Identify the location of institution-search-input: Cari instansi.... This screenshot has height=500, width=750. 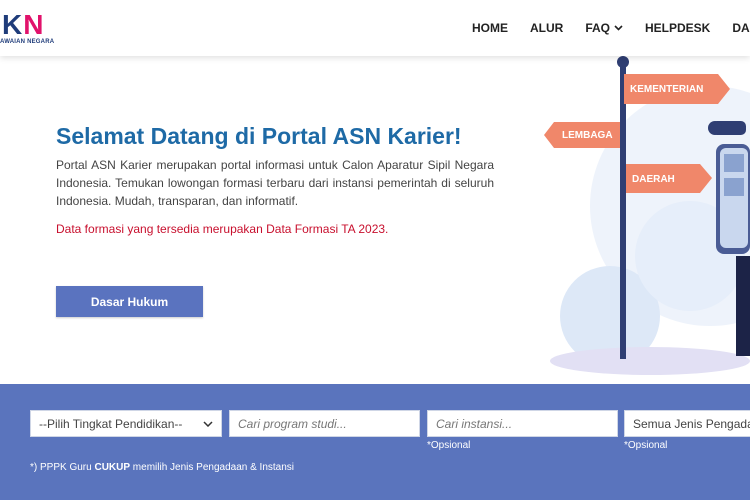
(522, 423).